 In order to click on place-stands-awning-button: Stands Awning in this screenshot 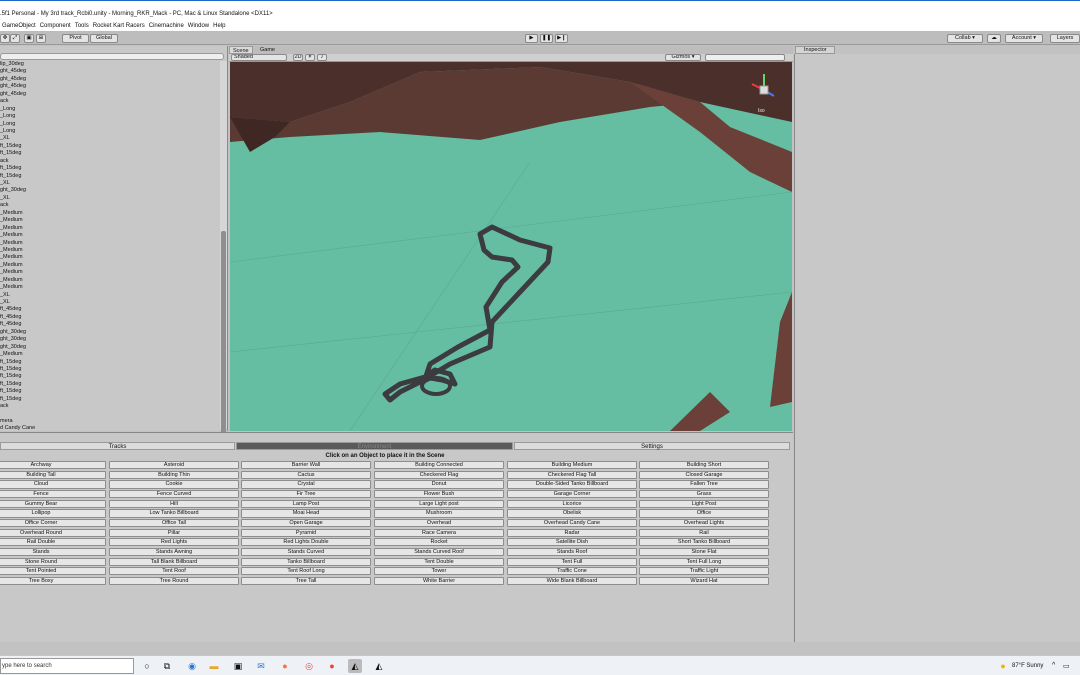, I will do `click(174, 552)`.